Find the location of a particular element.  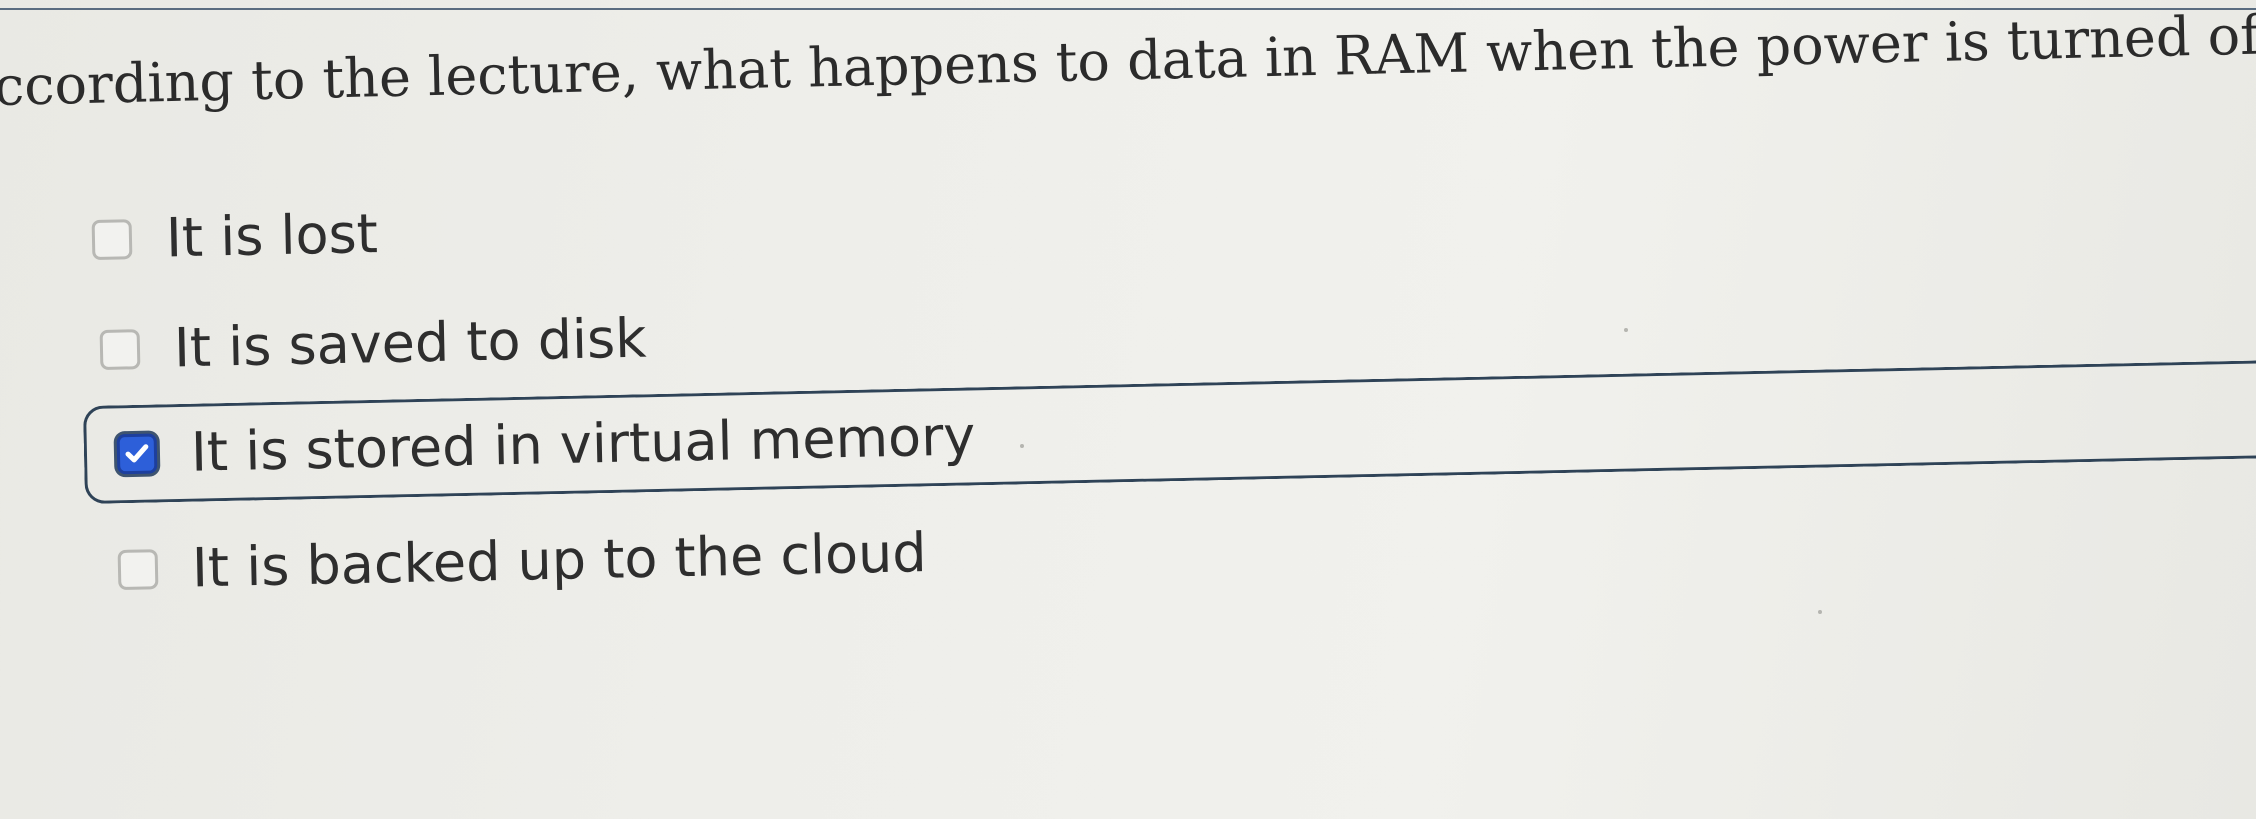

option-label: It is stored in virtual memory is located at coordinates (583, 444).